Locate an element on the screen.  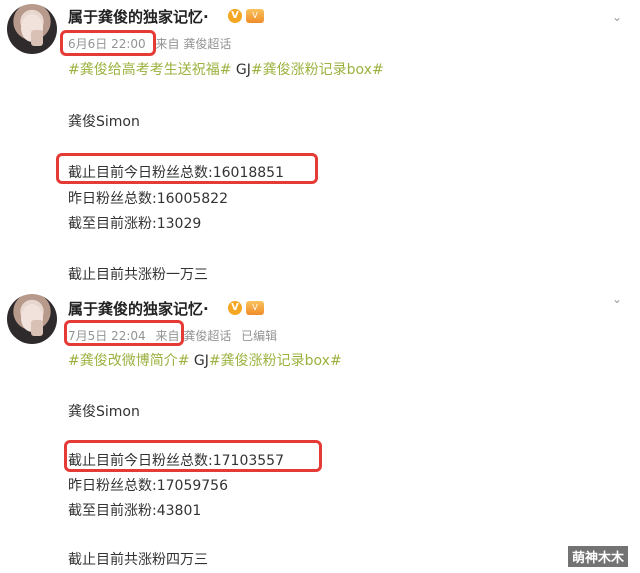
gain-line: 截至目前涨粉:13029 is located at coordinates (135, 224).